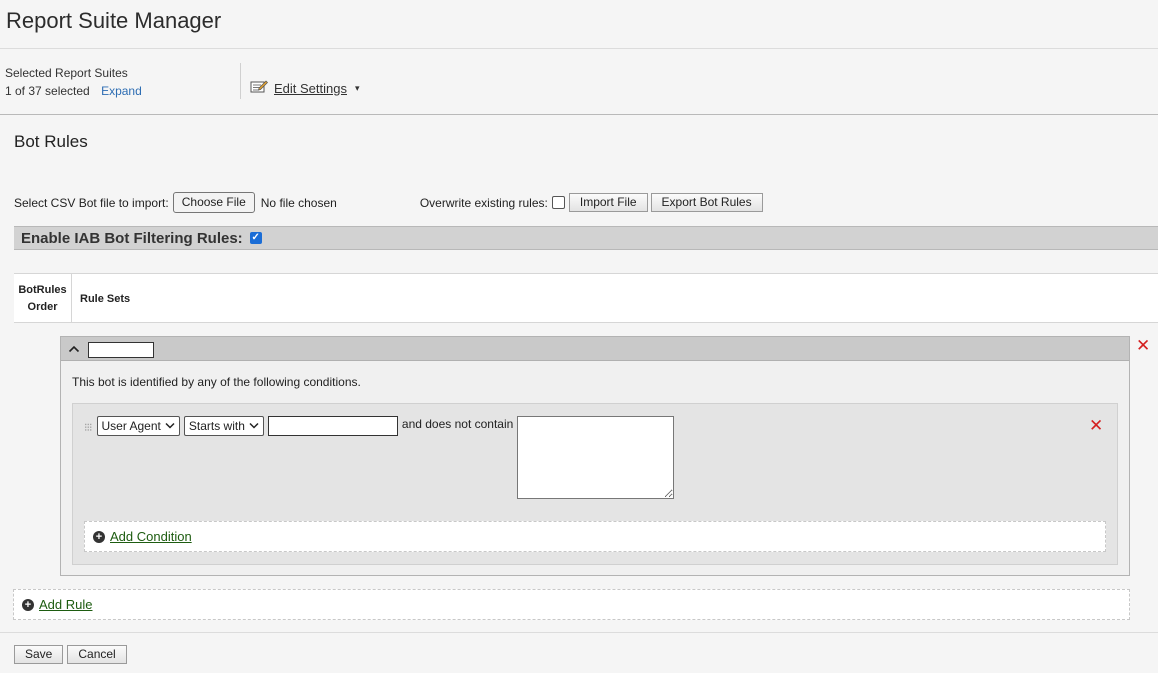  Describe the element at coordinates (39, 654) in the screenshot. I see `save-button: Save` at that location.